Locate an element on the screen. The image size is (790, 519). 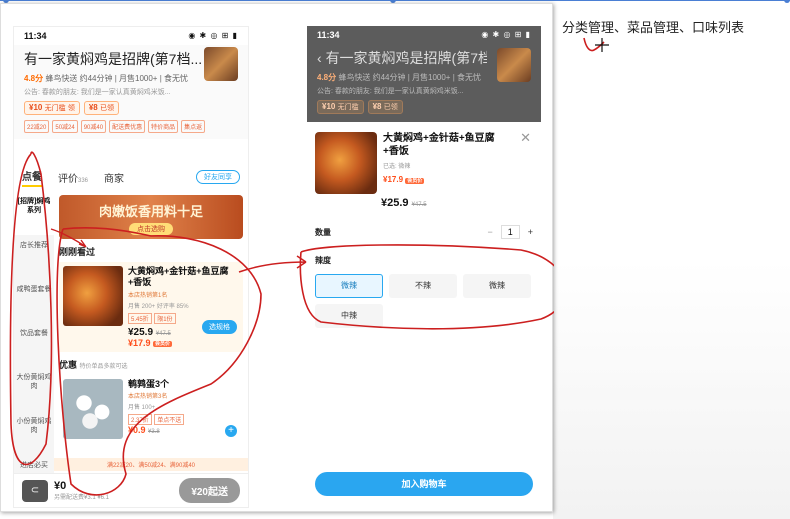
annotation-dishes-loop is located at coordinates (159, 361).